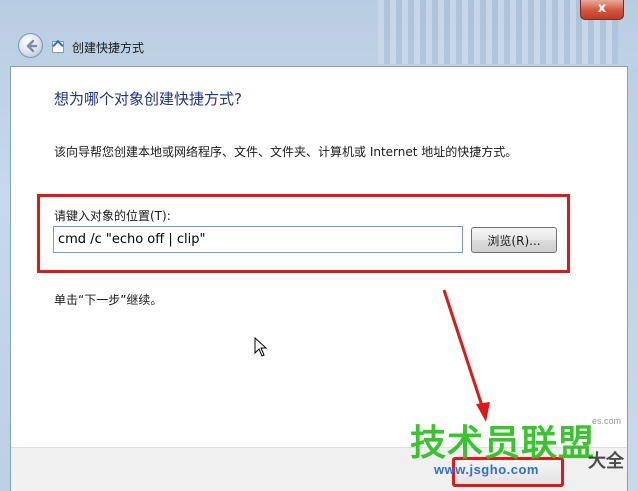 The image size is (638, 491). Describe the element at coordinates (606, 461) in the screenshot. I see `watermark-brand-tail: 大全` at that location.